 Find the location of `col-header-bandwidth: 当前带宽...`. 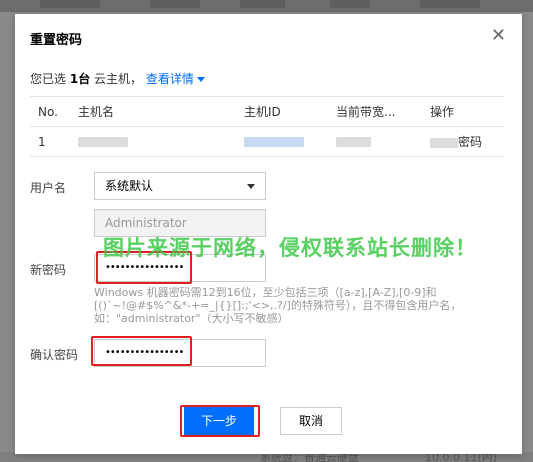

col-header-bandwidth: 当前带宽... is located at coordinates (375, 111).